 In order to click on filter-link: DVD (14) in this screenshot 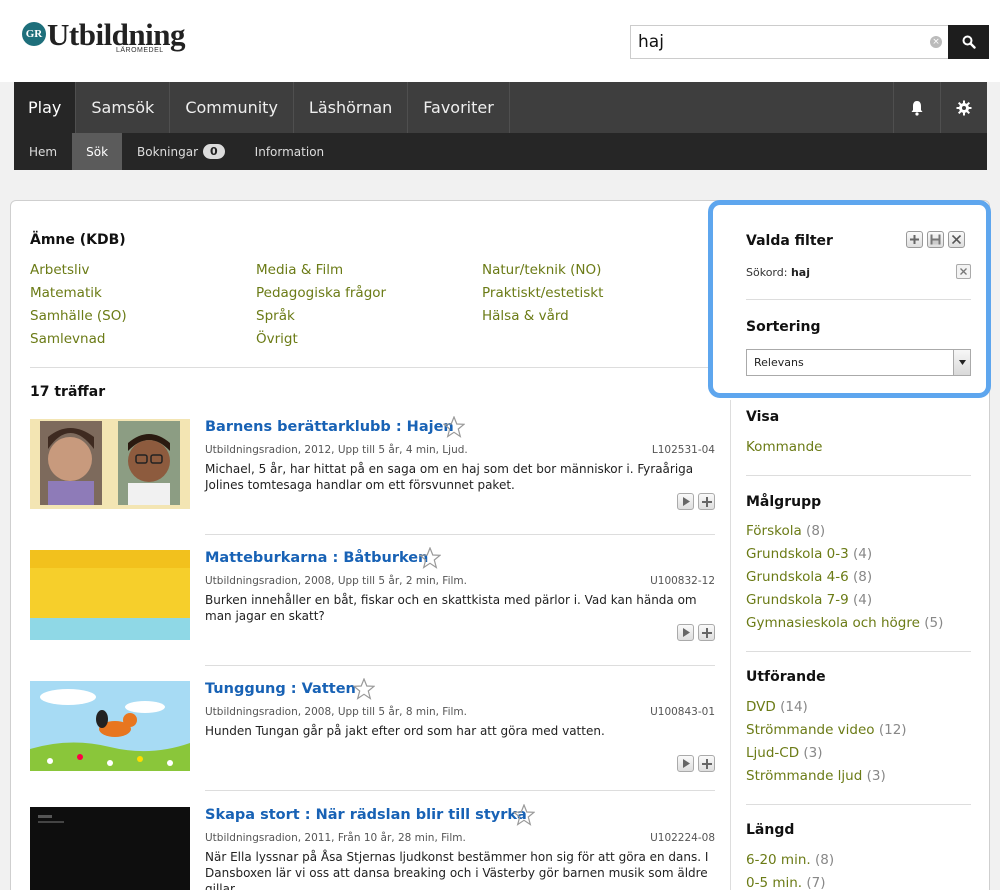, I will do `click(777, 707)`.